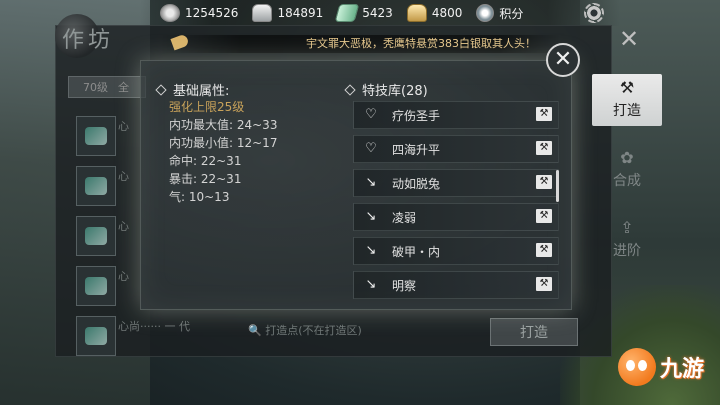 The height and width of the screenshot is (405, 720). Describe the element at coordinates (456, 149) in the screenshot. I see `skill-row: ♡ 四海升平 ⚒` at that location.